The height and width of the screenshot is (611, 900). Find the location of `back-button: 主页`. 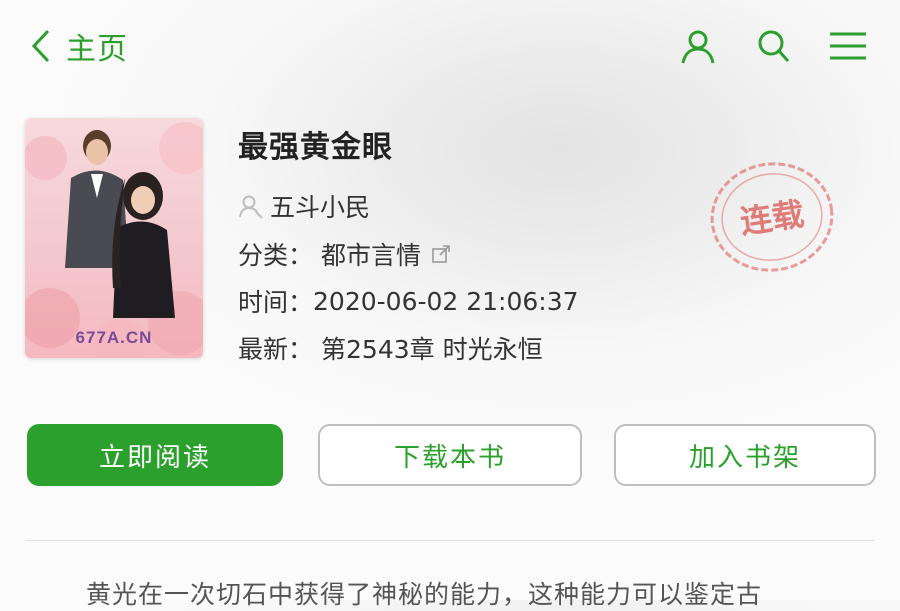

back-button: 主页 is located at coordinates (79, 46).